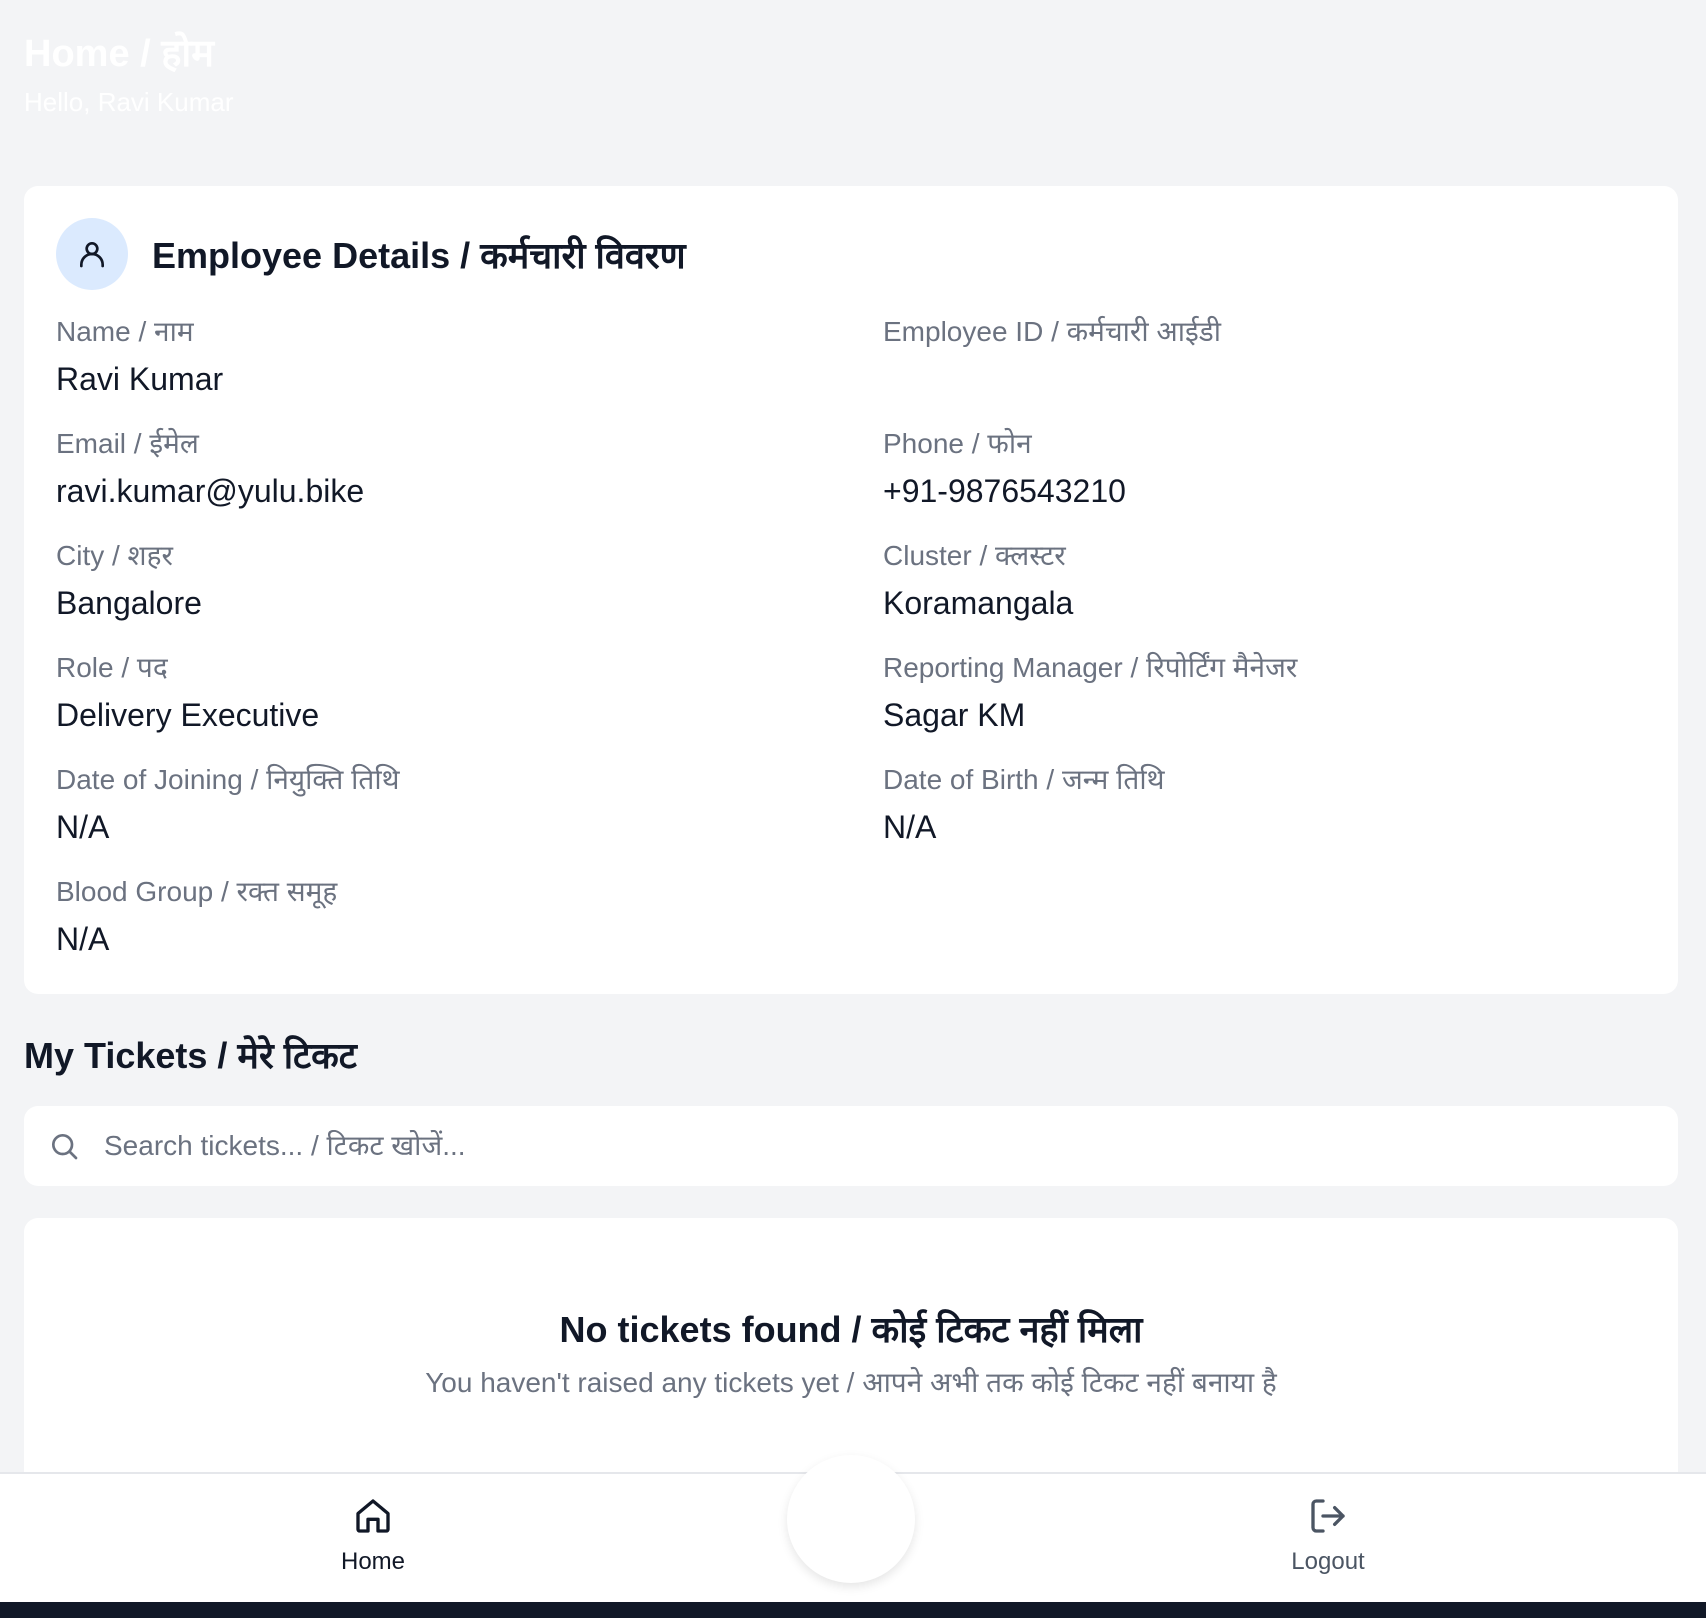 Image resolution: width=1706 pixels, height=1618 pixels. What do you see at coordinates (1052, 331) in the screenshot?
I see `field-label: Employee ID / कर्मचारी आईडी` at bounding box center [1052, 331].